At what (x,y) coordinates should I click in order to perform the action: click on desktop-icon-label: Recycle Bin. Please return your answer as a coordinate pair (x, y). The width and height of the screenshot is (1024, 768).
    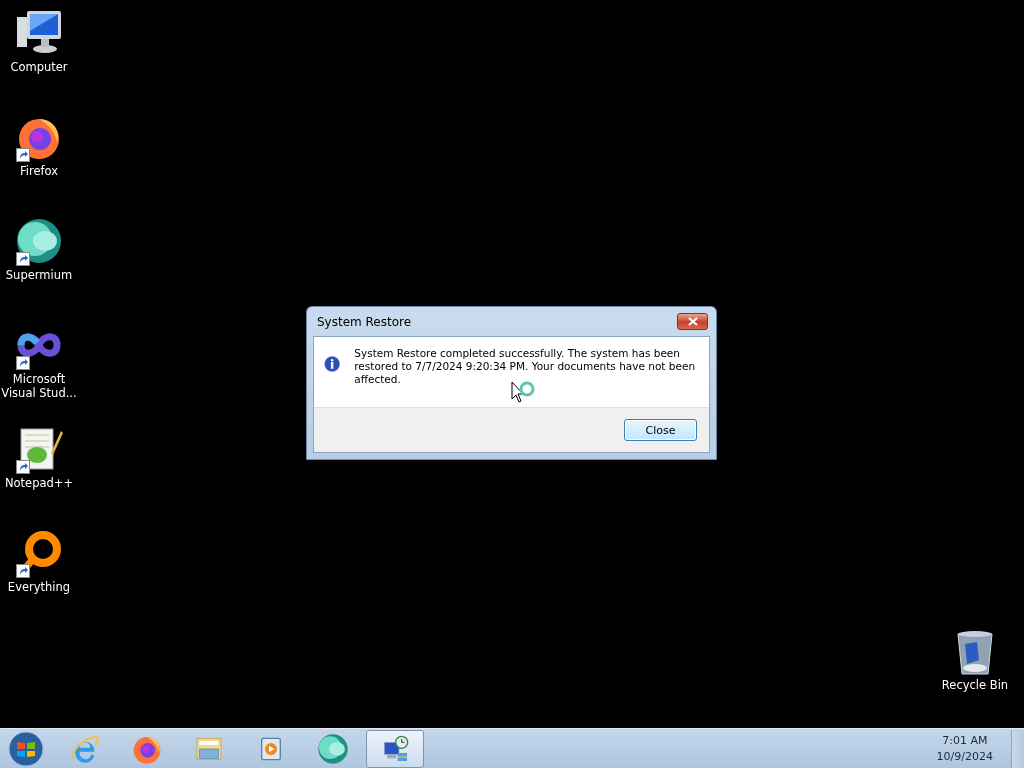
    Looking at the image, I should click on (975, 685).